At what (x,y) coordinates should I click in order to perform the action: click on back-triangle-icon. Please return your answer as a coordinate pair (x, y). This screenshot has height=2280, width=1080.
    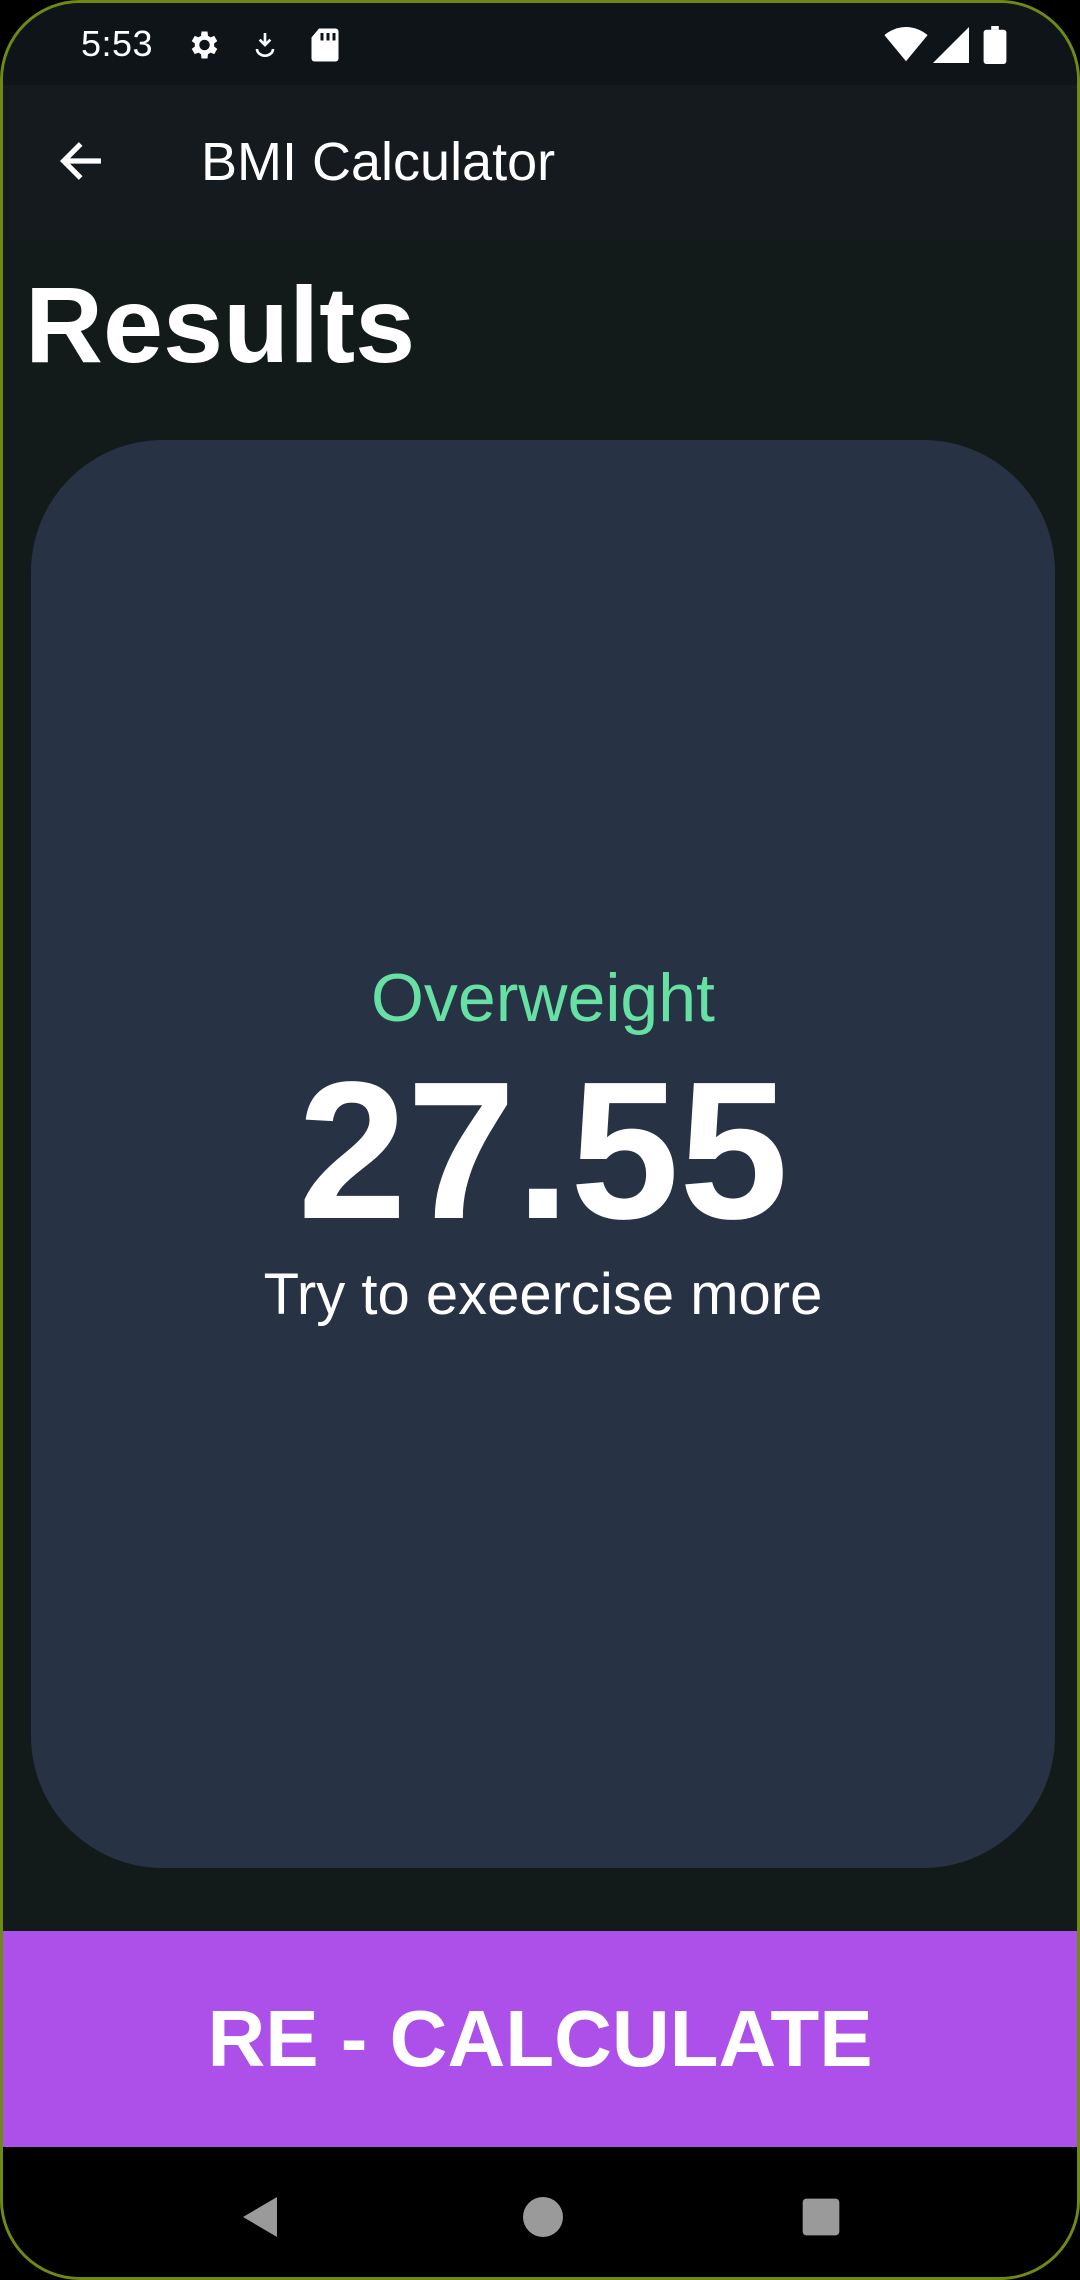
    Looking at the image, I should click on (260, 2217).